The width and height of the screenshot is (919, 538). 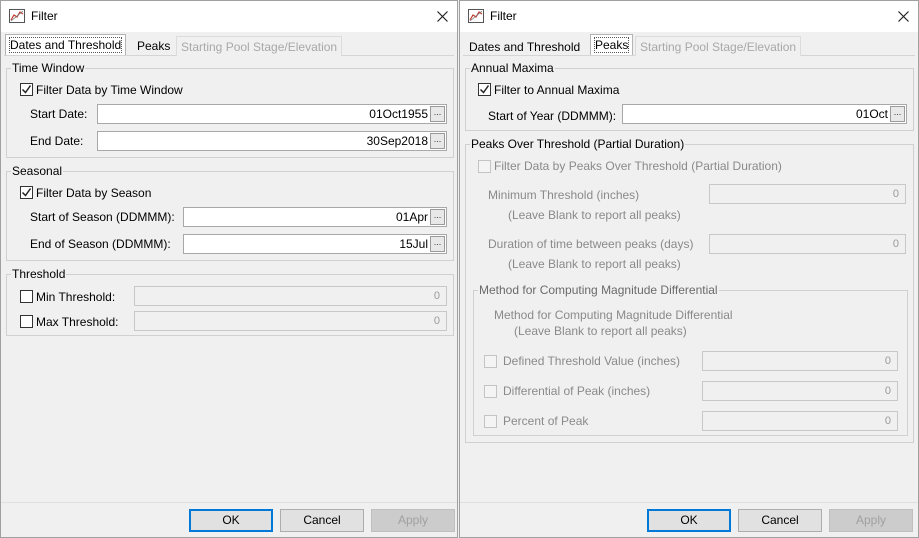 I want to click on duration-hint: (Leave Blank to report all peaks), so click(x=594, y=264).